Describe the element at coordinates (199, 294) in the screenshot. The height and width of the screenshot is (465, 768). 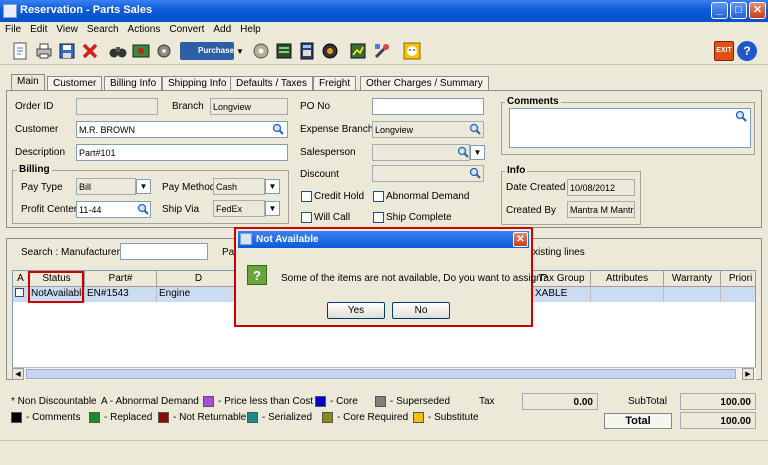
I see `row-description-cell: Engine` at that location.